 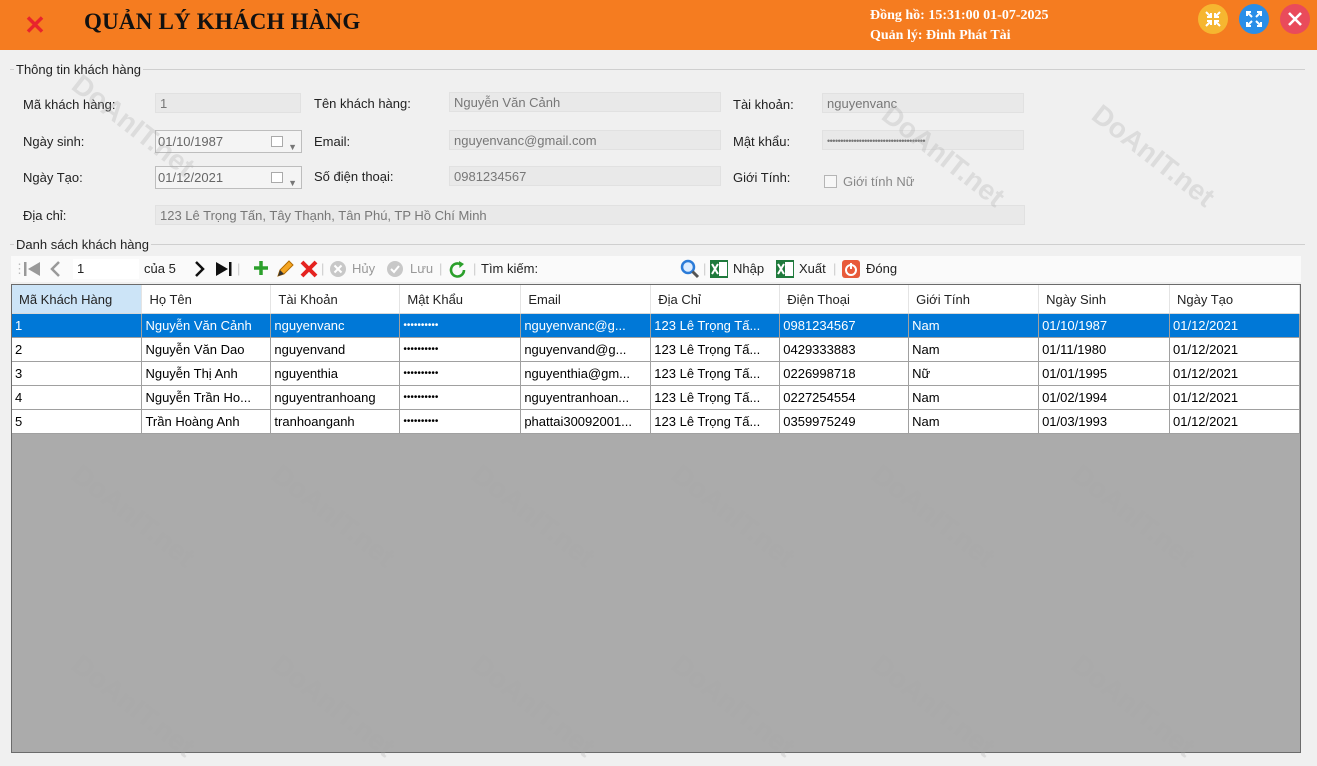 I want to click on previous-record-button, so click(x=56, y=272).